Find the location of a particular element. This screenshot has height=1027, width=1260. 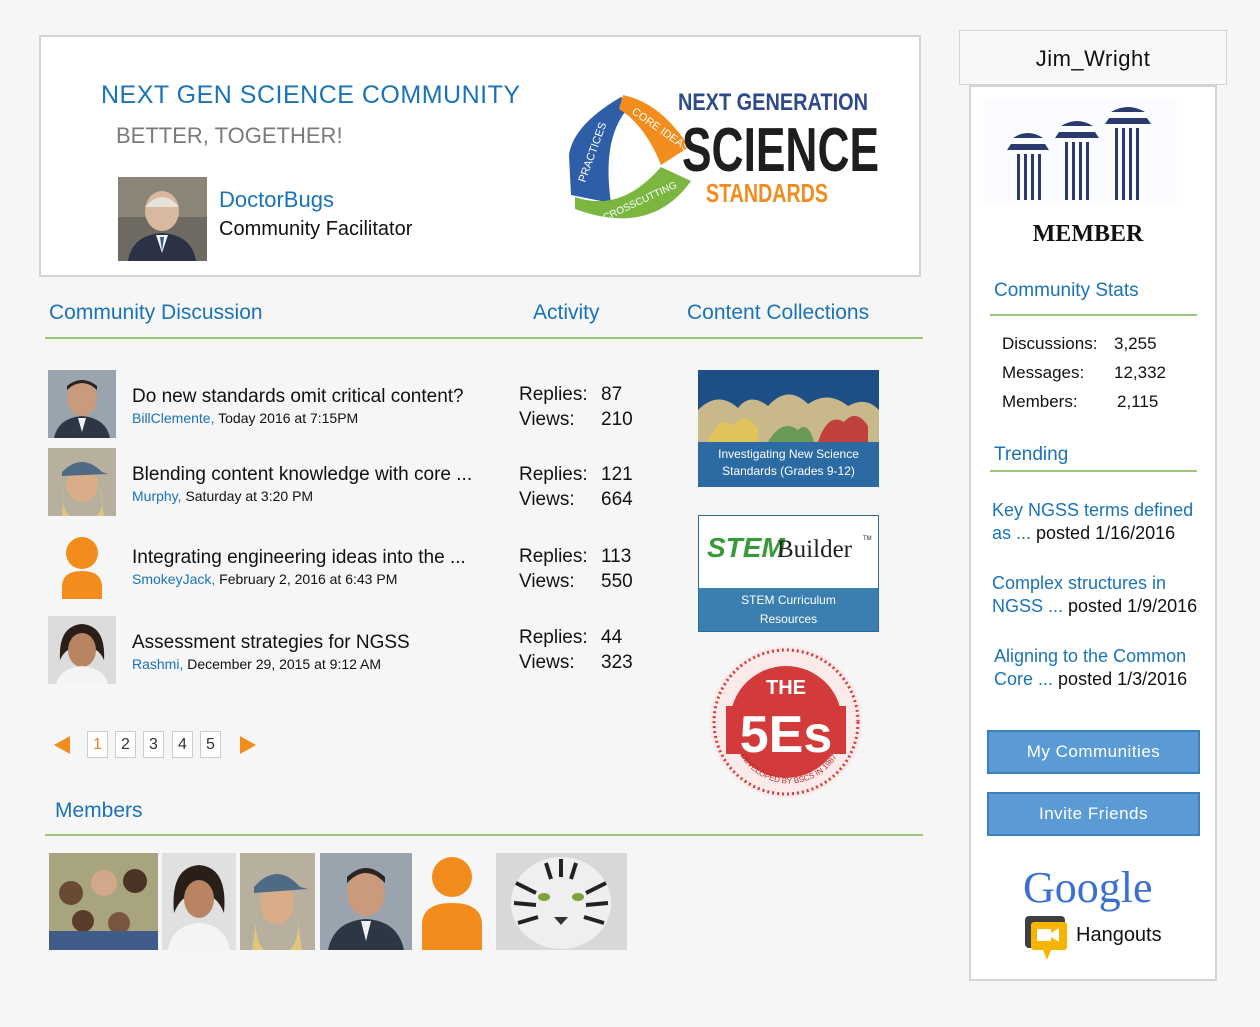

stat-discussions: Discussions: 3,255 is located at coordinates (1079, 343).